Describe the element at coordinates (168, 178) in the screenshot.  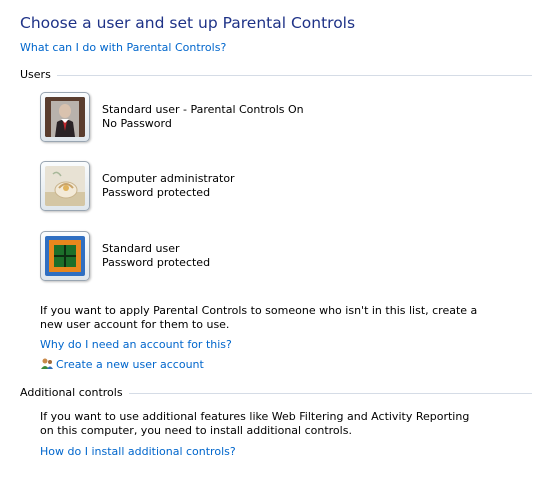
I see `user-role: Computer administrator` at that location.